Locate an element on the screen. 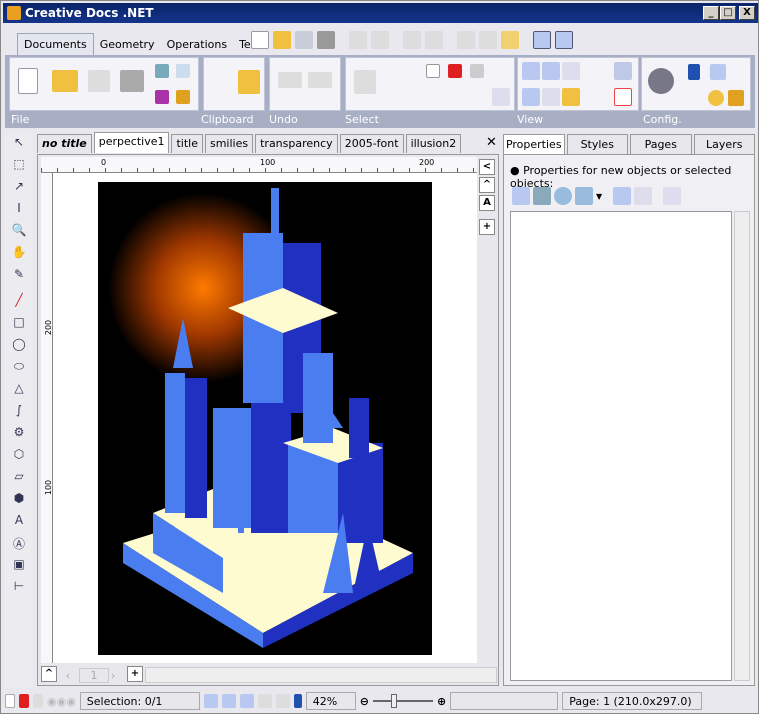 The height and width of the screenshot is (714, 759). tab-pages: Pages is located at coordinates (661, 144).